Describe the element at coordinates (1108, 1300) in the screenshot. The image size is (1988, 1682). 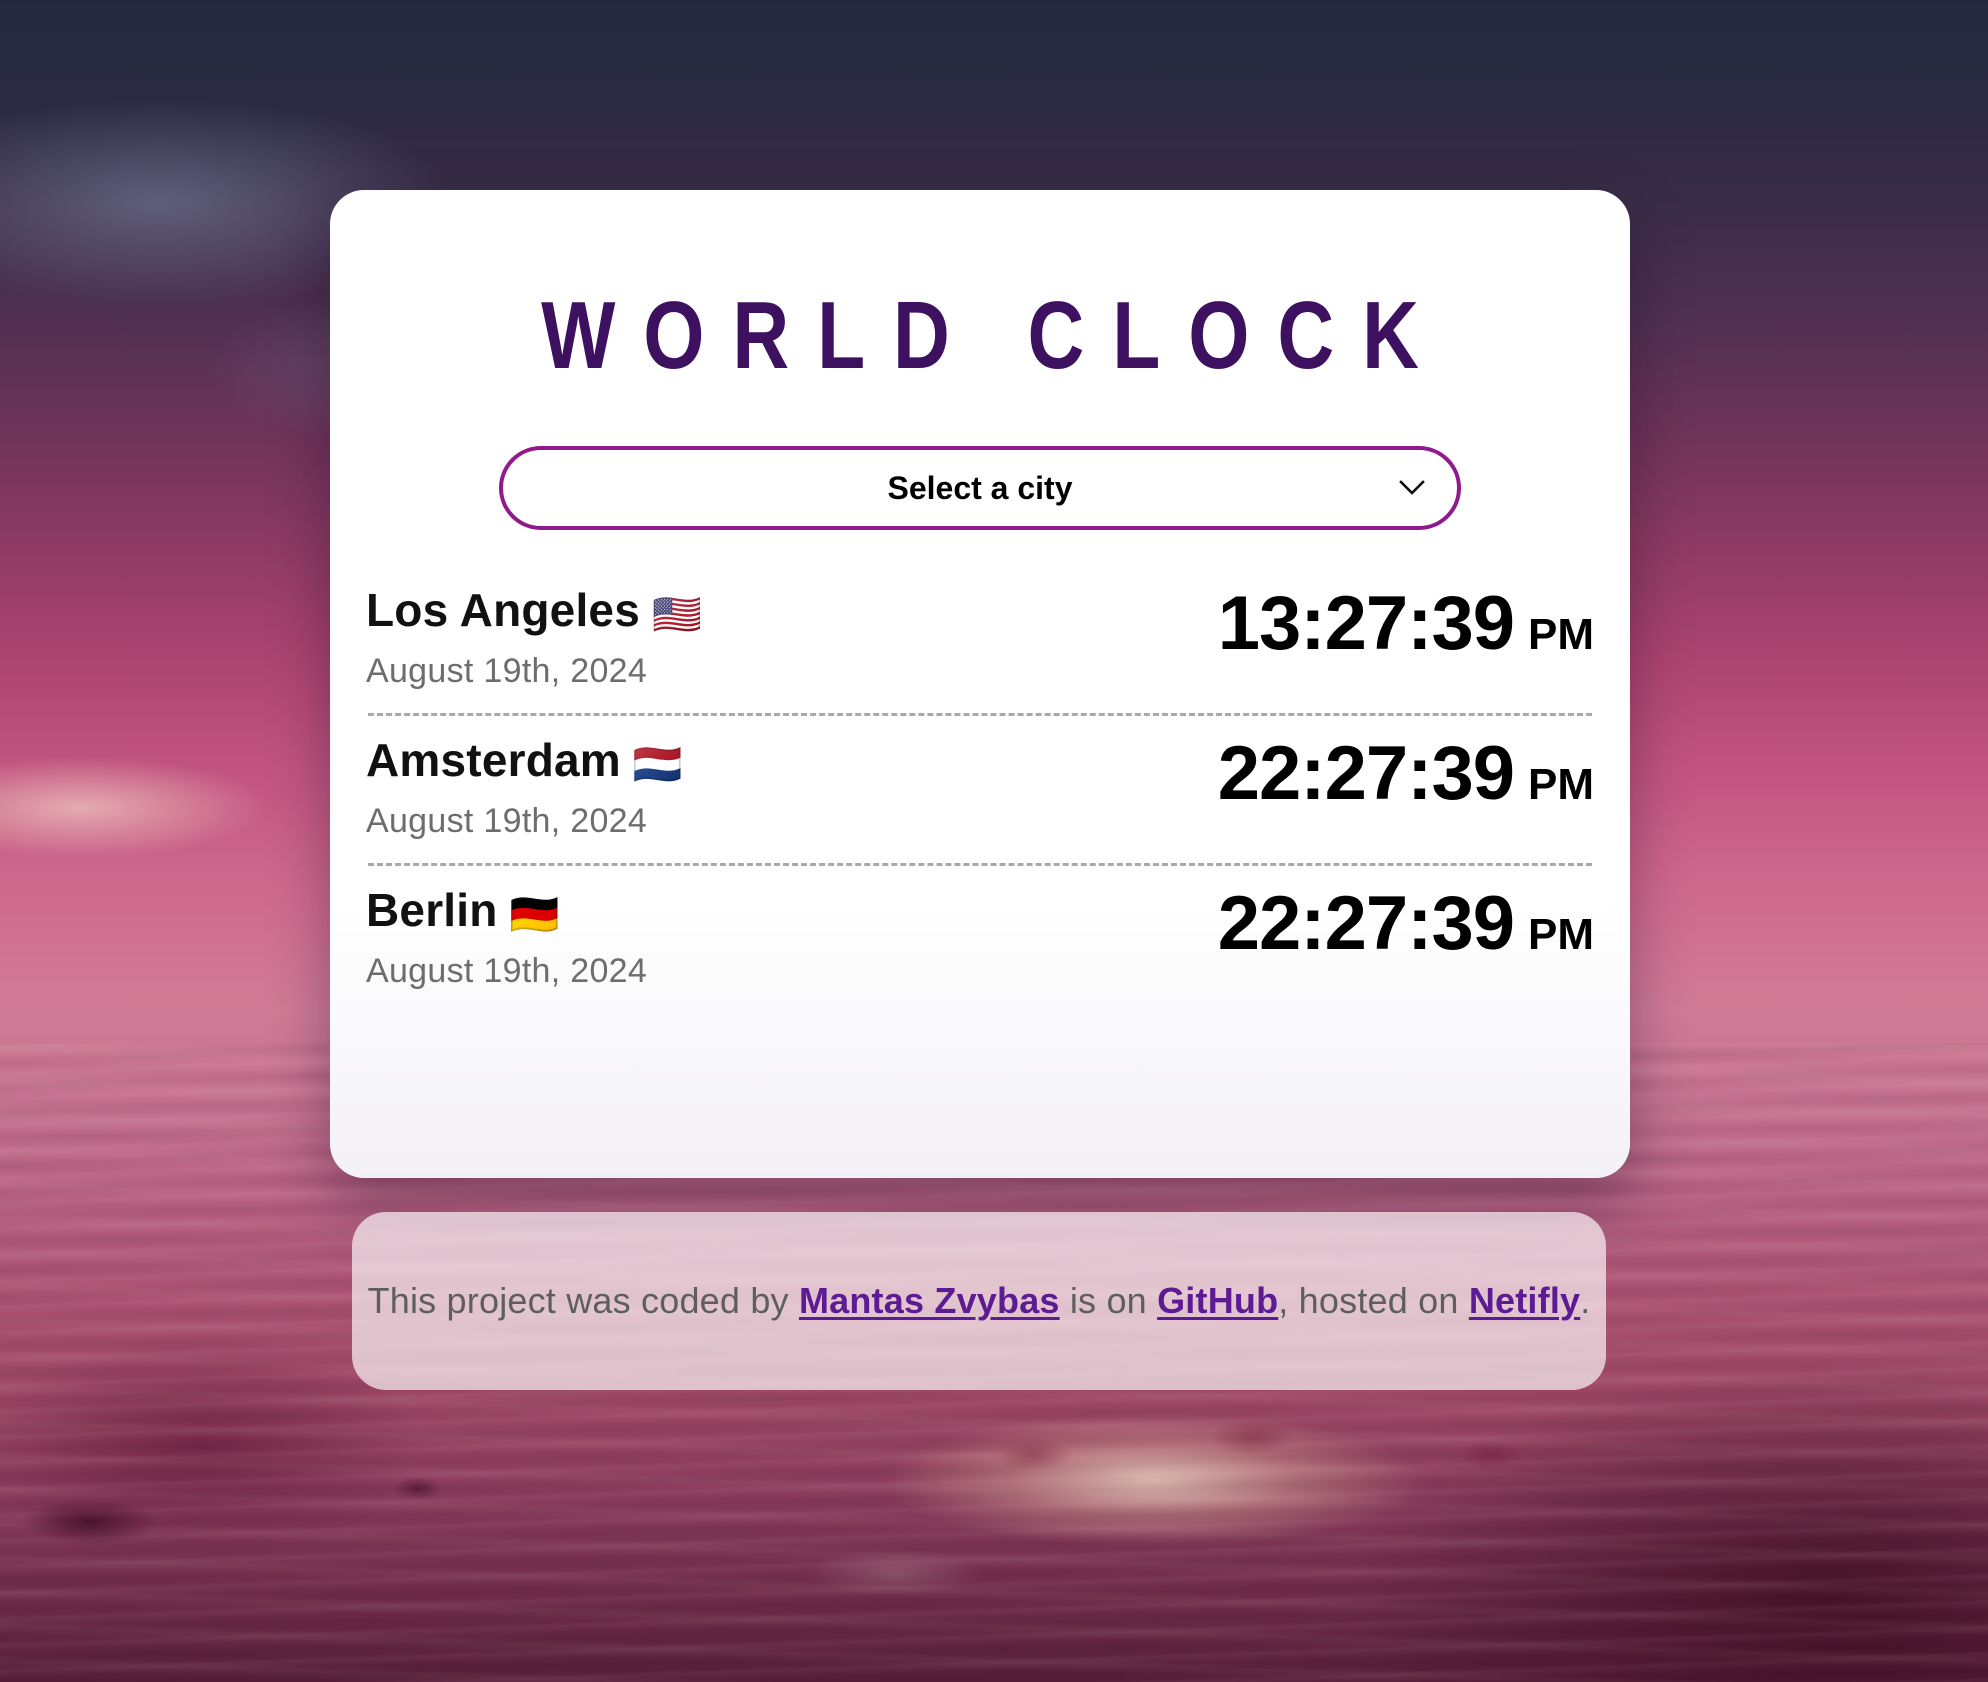
I see `footer-middle: is on` at that location.